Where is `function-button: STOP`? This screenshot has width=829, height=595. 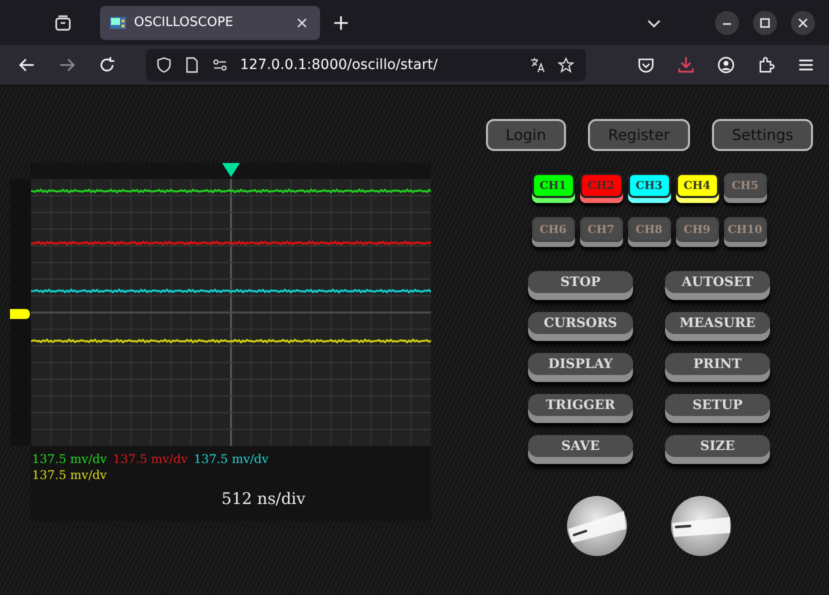
function-button: STOP is located at coordinates (580, 282).